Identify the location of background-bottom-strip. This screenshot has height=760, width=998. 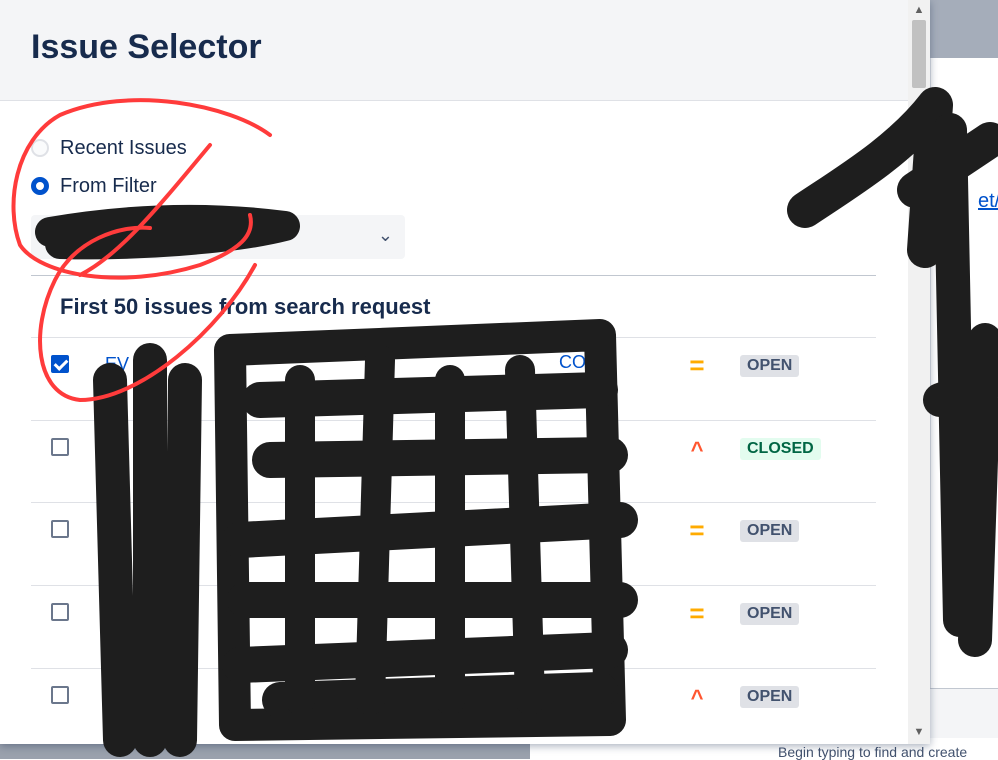
(964, 713).